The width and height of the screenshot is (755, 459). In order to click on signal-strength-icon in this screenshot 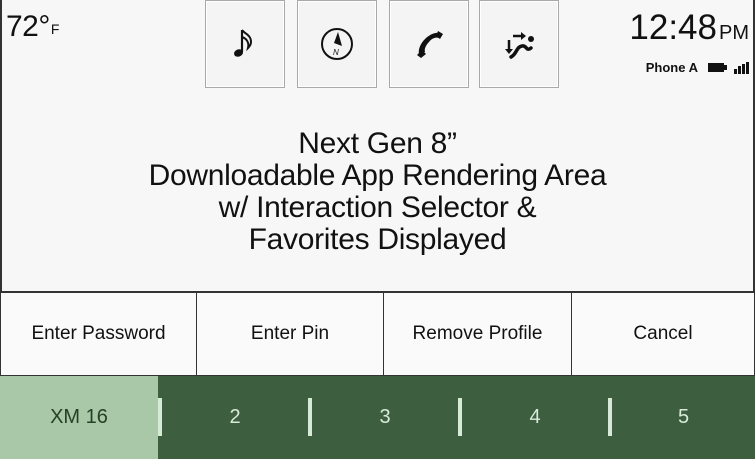, I will do `click(741, 67)`.